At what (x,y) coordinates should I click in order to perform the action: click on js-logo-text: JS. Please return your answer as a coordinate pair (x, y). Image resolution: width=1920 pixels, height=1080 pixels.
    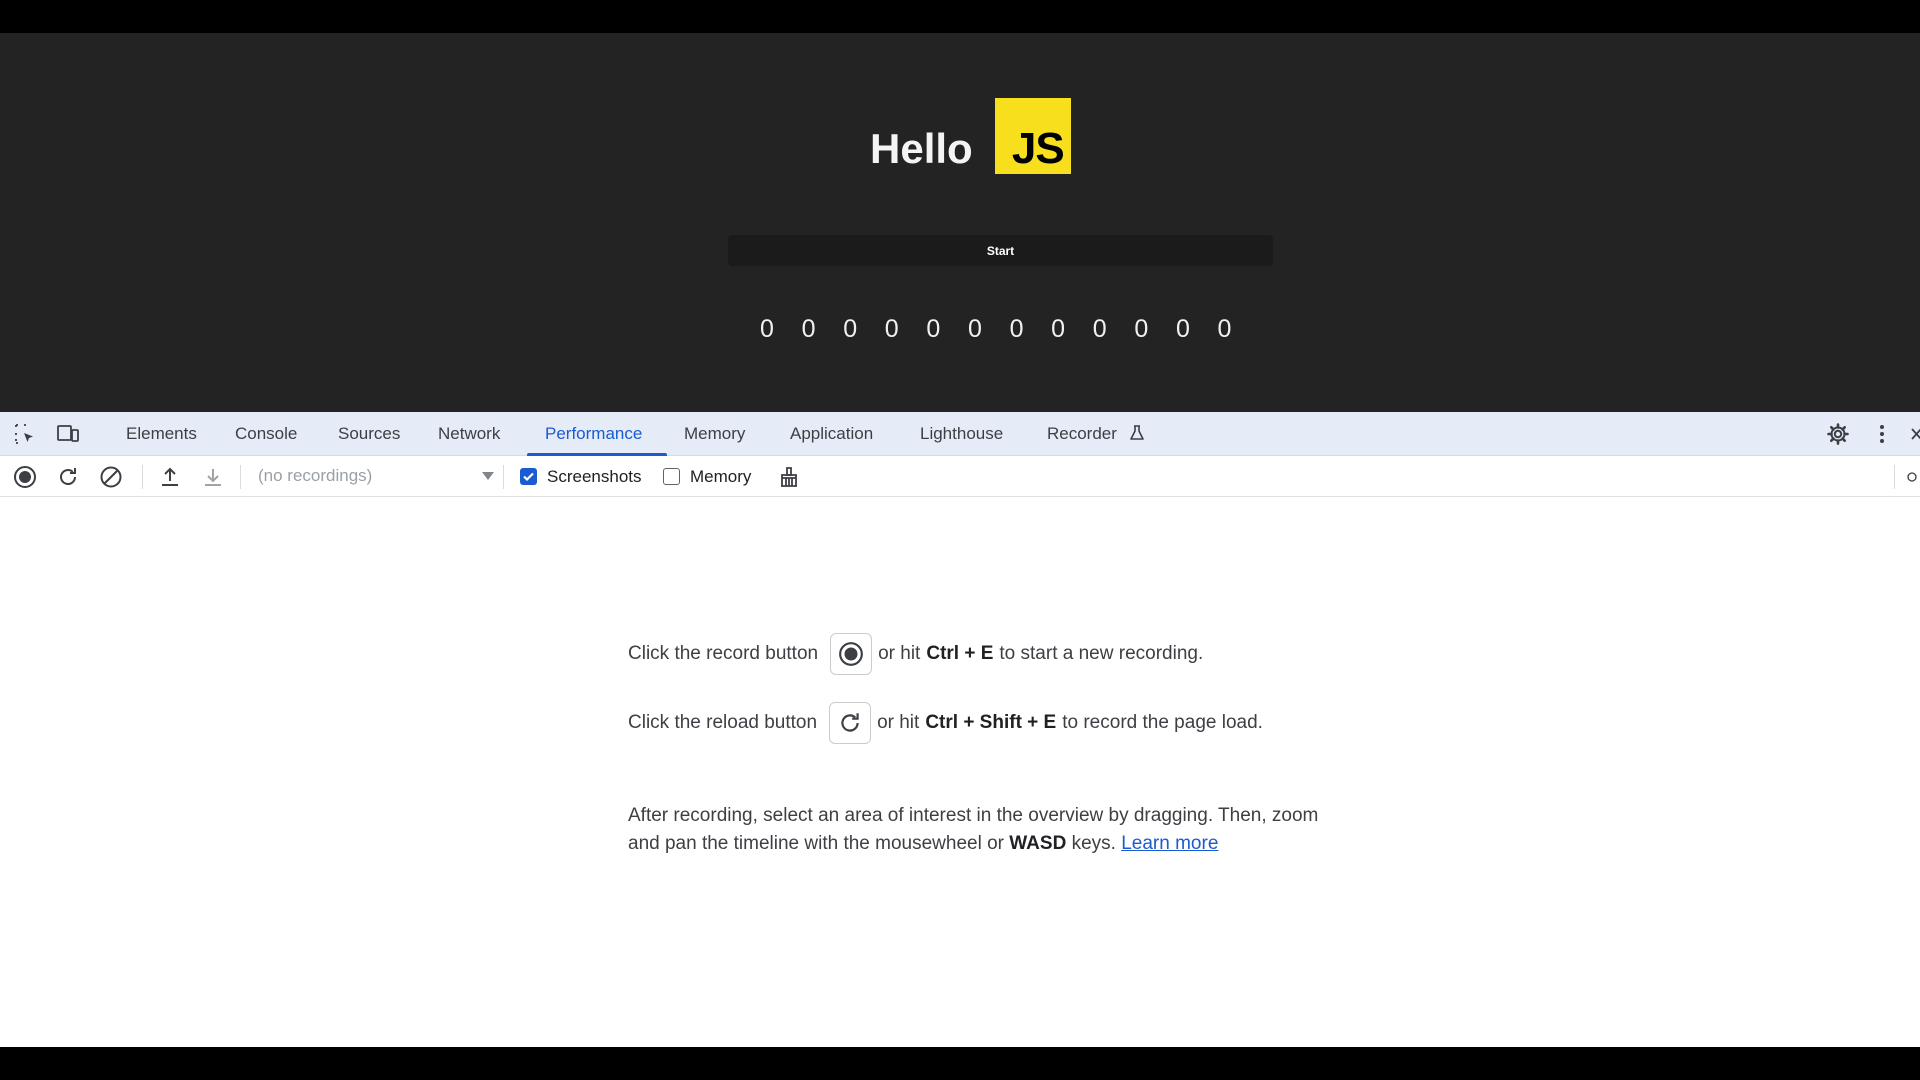
    Looking at the image, I should click on (1038, 148).